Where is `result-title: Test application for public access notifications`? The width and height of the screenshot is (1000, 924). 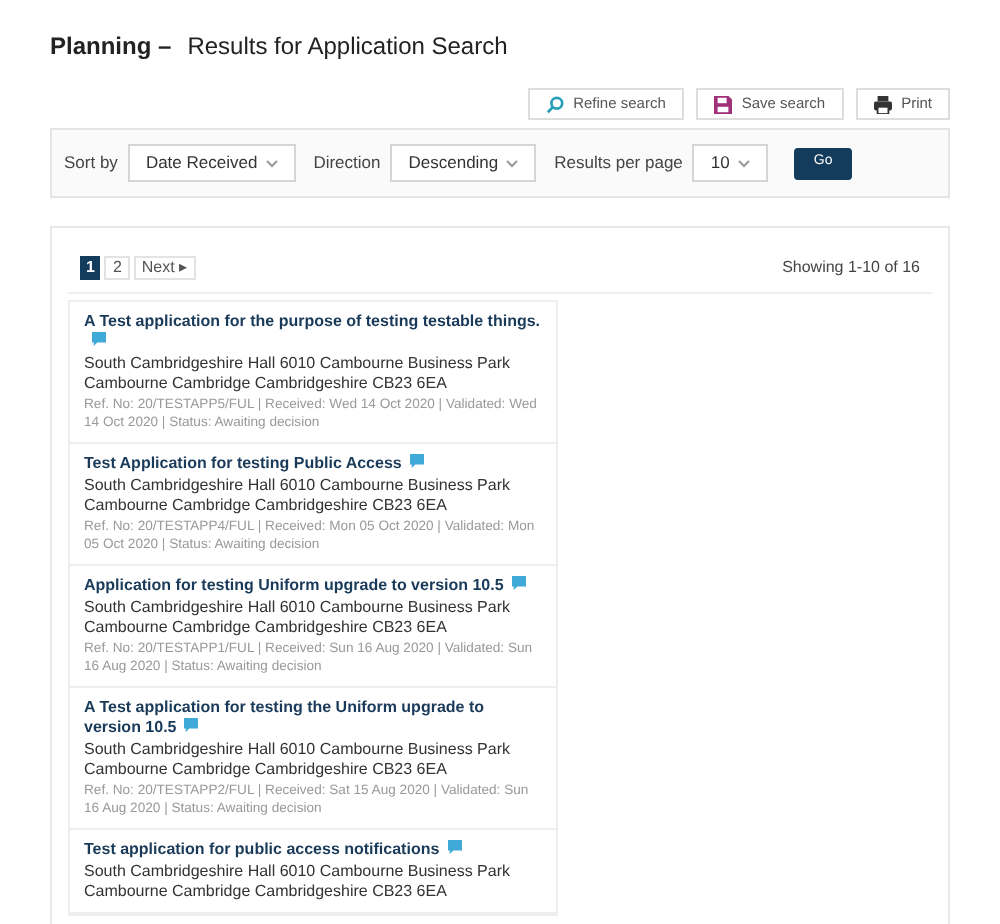 result-title: Test application for public access notifications is located at coordinates (313, 850).